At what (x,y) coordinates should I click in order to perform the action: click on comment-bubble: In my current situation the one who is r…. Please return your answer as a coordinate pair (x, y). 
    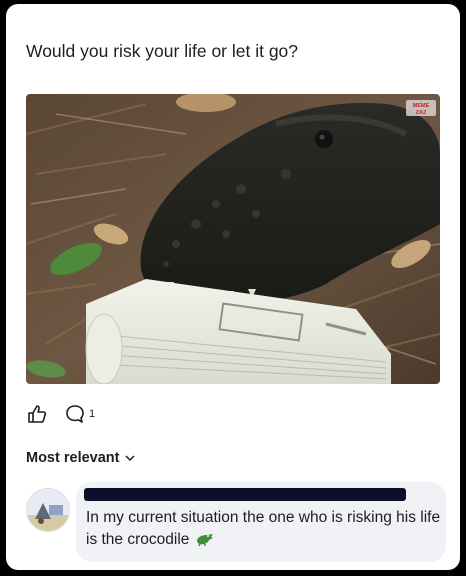
    Looking at the image, I should click on (261, 522).